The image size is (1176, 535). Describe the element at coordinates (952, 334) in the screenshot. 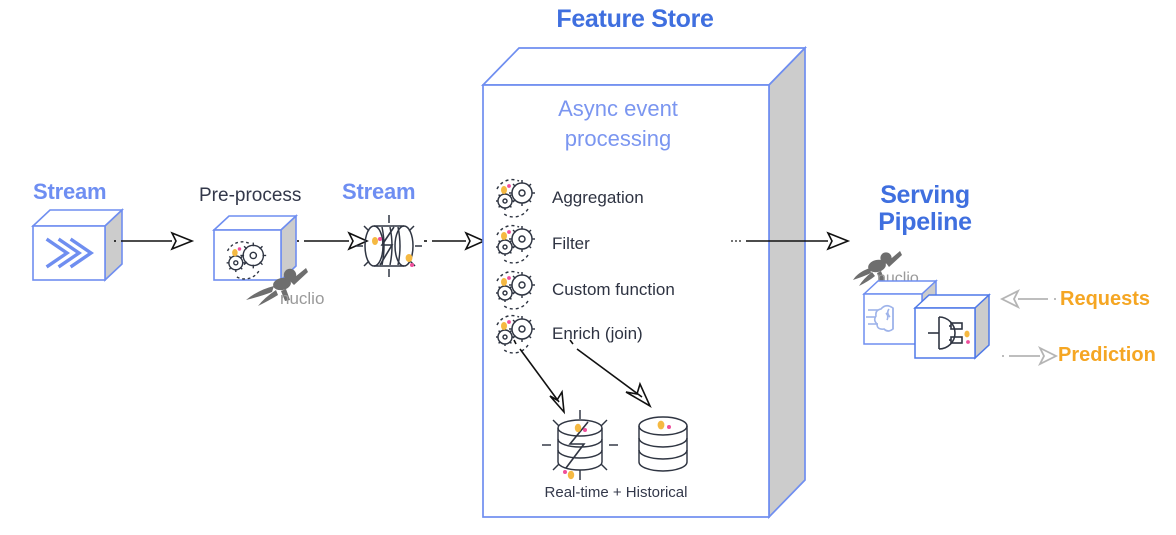

I see `api-box` at that location.